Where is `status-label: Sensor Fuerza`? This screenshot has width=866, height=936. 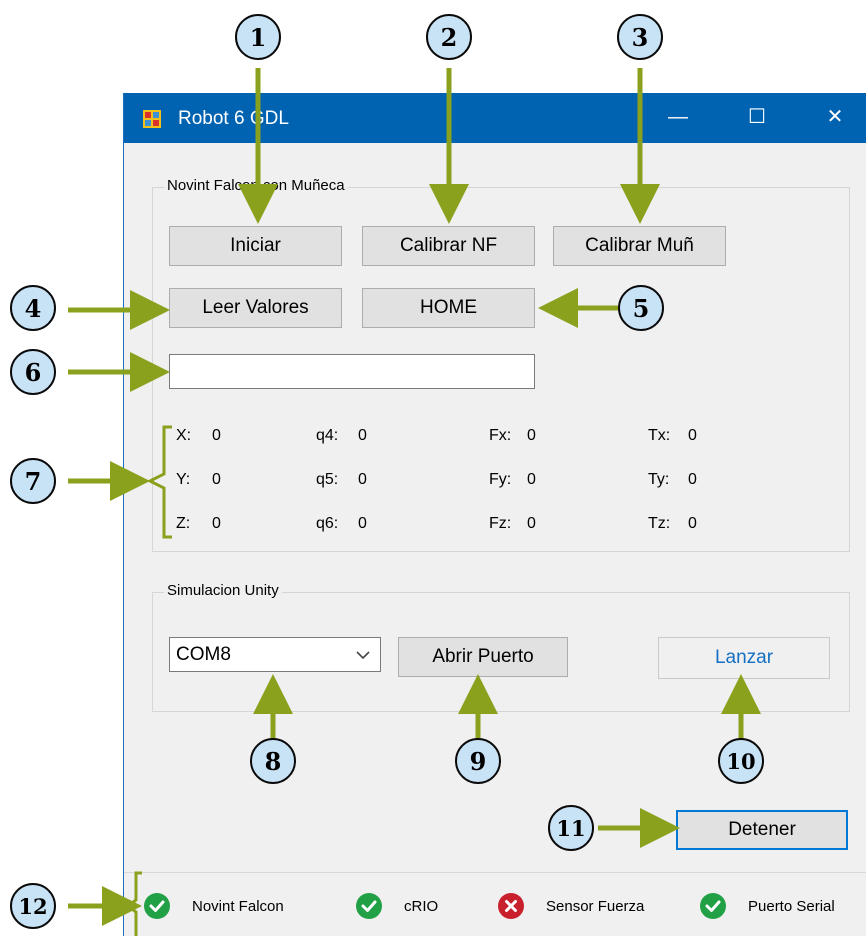 status-label: Sensor Fuerza is located at coordinates (595, 906).